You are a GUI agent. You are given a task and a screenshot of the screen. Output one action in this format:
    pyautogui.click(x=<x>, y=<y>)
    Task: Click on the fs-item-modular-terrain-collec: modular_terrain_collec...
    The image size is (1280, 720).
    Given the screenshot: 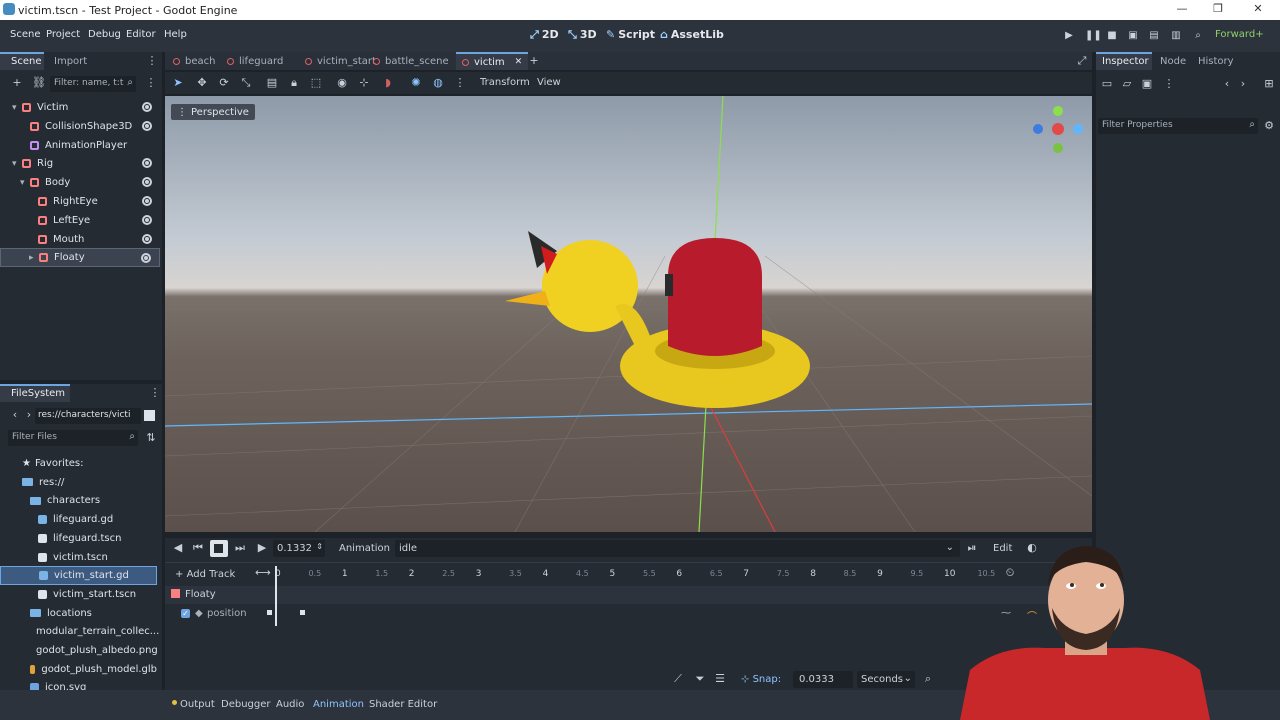 What is the action you would take?
    pyautogui.click(x=79, y=631)
    